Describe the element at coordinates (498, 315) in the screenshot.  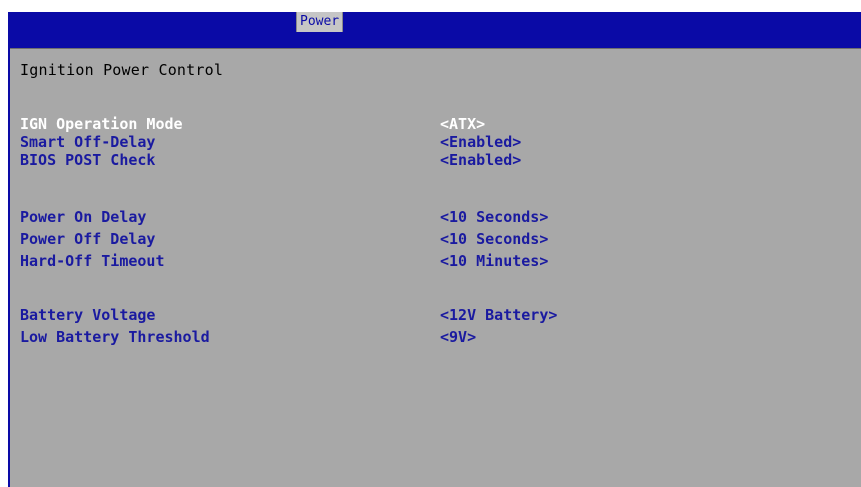
I see `setting-value: <12V Battery>` at that location.